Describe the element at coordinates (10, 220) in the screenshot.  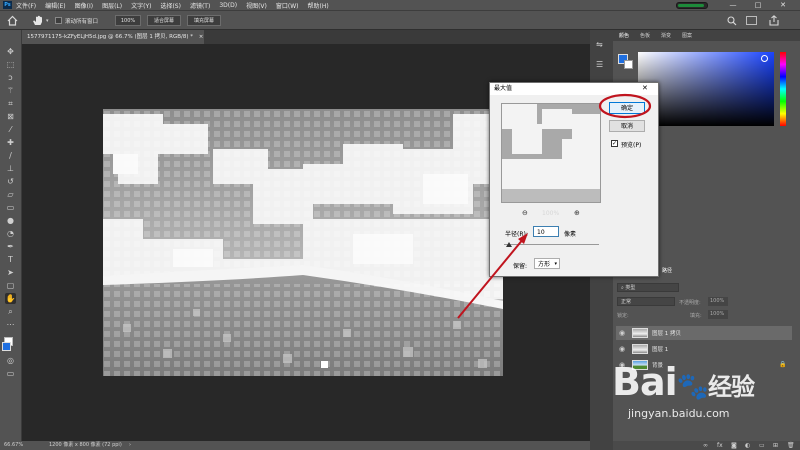
I see `blur-tool-icon: ●` at that location.